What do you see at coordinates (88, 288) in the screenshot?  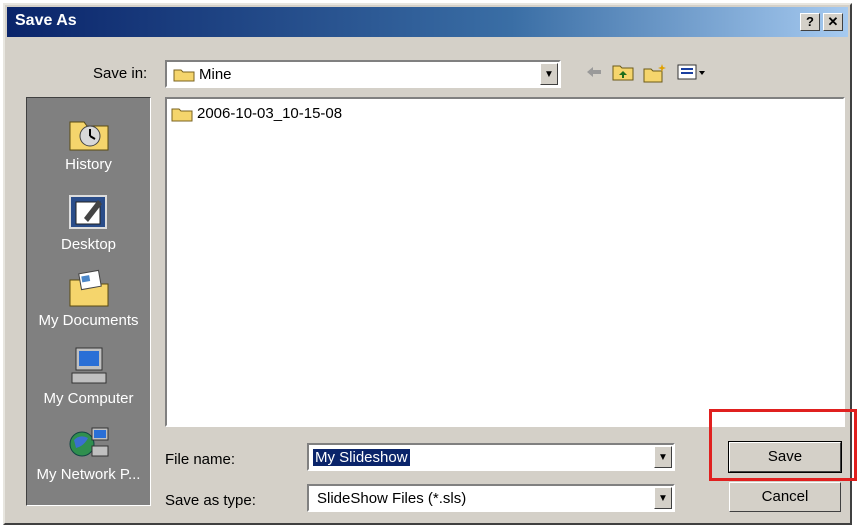 I see `my-documents-icon` at bounding box center [88, 288].